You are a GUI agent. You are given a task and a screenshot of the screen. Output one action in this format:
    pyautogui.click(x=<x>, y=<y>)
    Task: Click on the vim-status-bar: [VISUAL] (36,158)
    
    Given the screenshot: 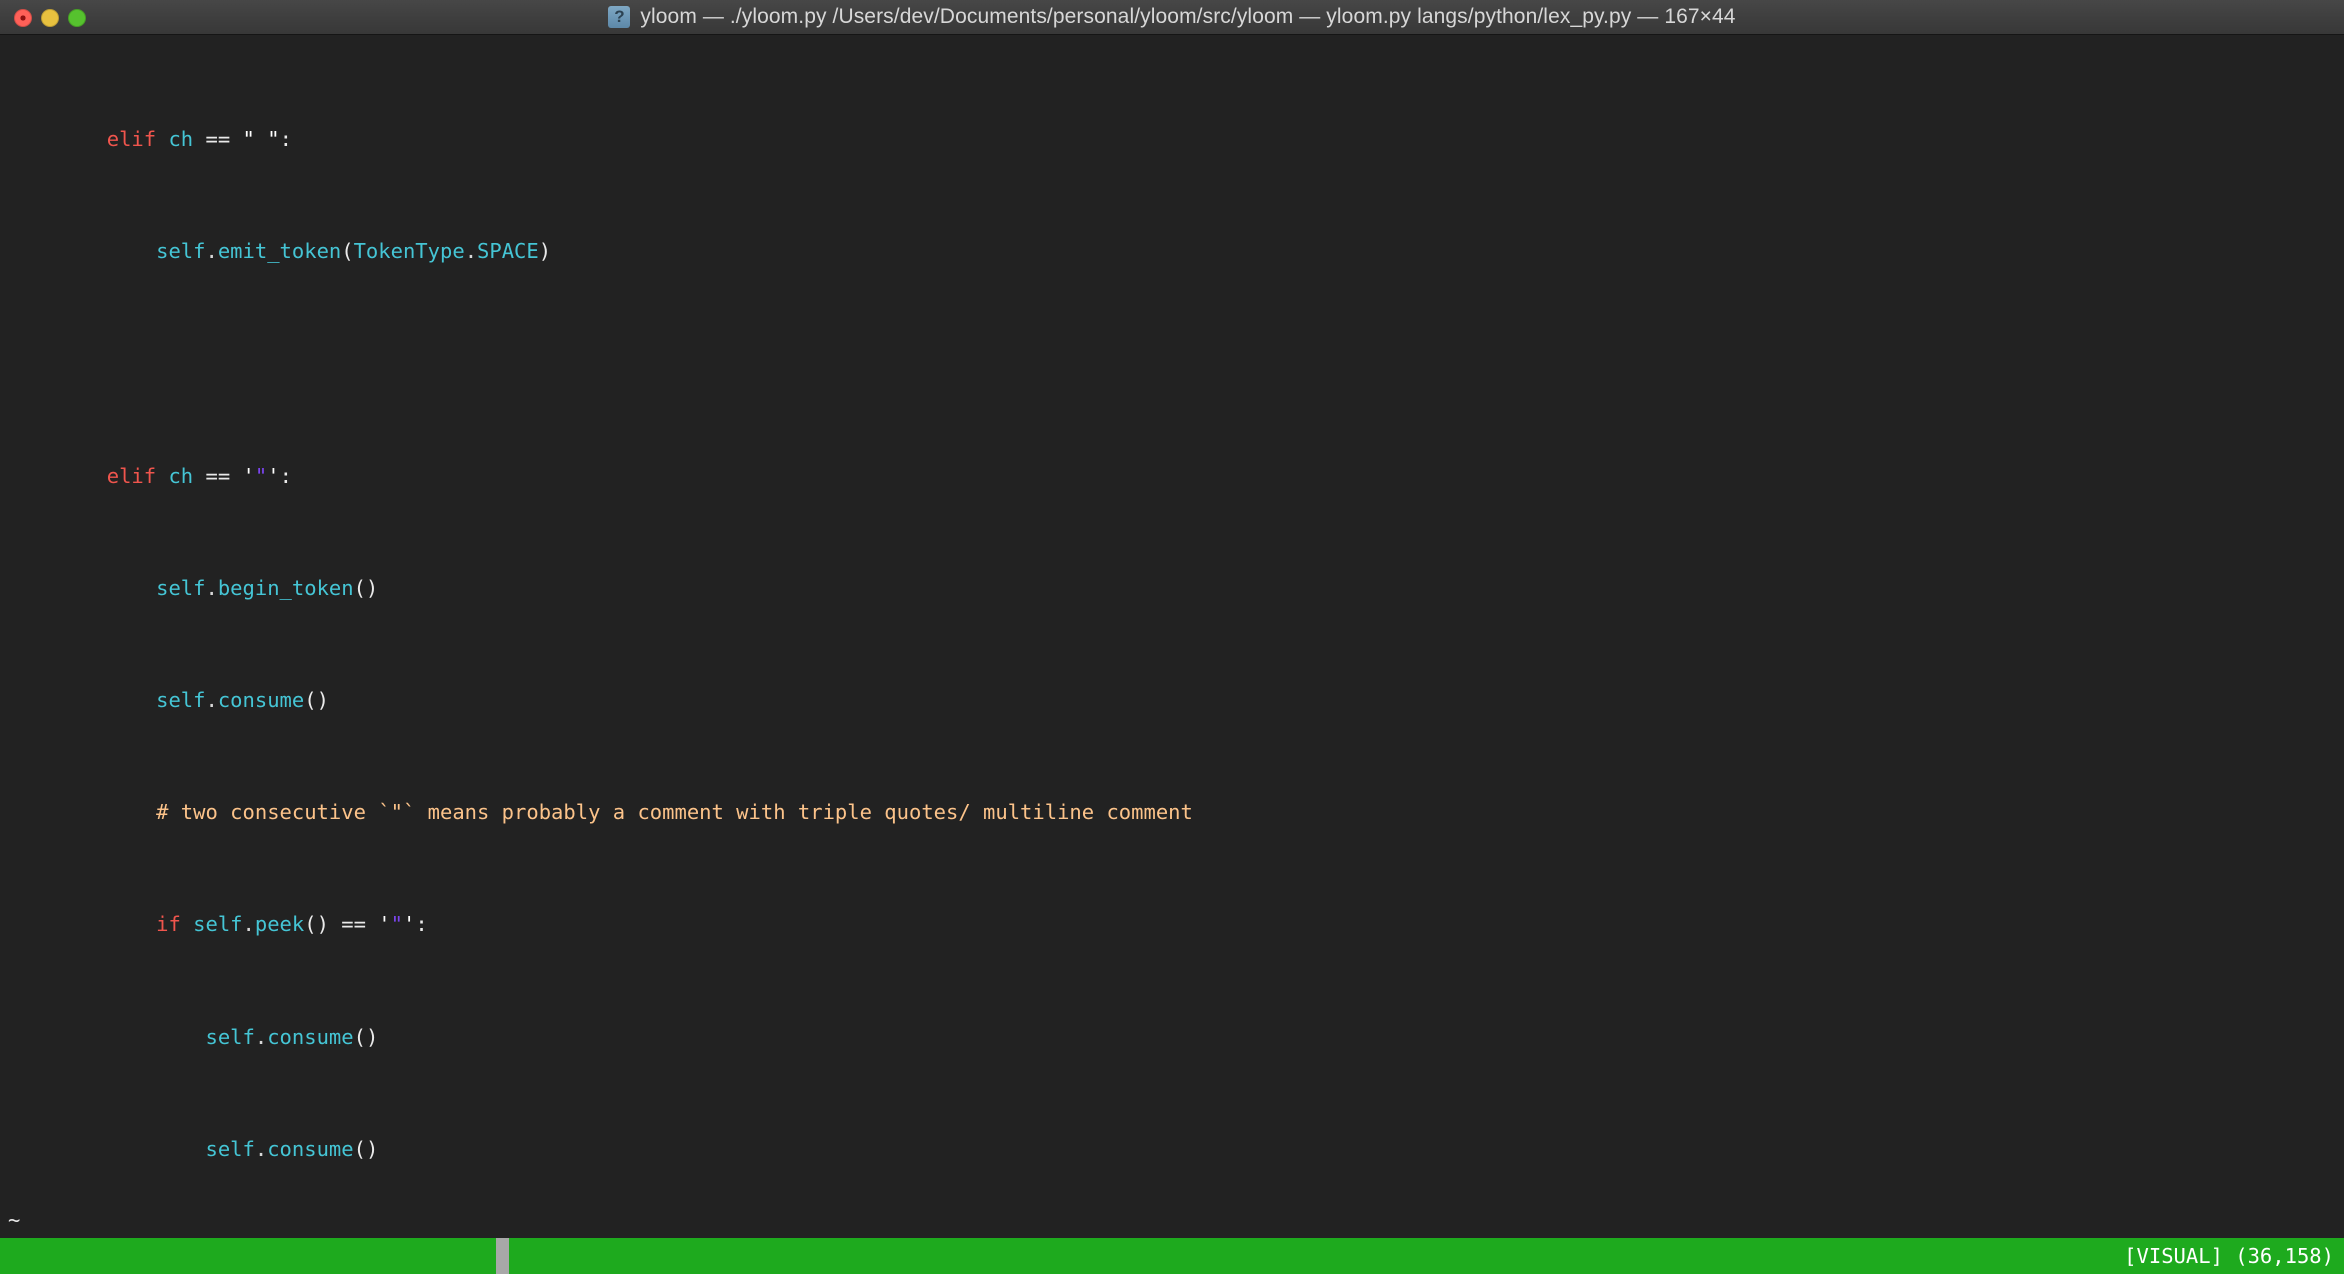 What is the action you would take?
    pyautogui.click(x=1172, y=1256)
    